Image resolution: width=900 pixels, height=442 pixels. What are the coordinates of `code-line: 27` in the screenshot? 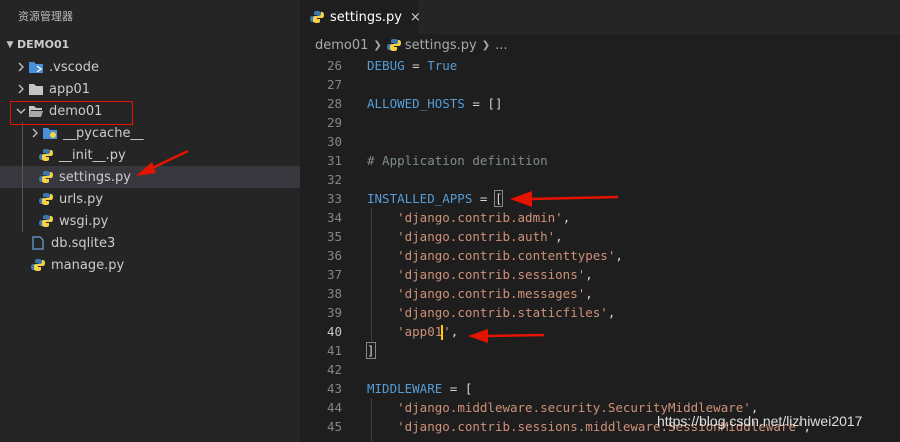 It's located at (334, 84).